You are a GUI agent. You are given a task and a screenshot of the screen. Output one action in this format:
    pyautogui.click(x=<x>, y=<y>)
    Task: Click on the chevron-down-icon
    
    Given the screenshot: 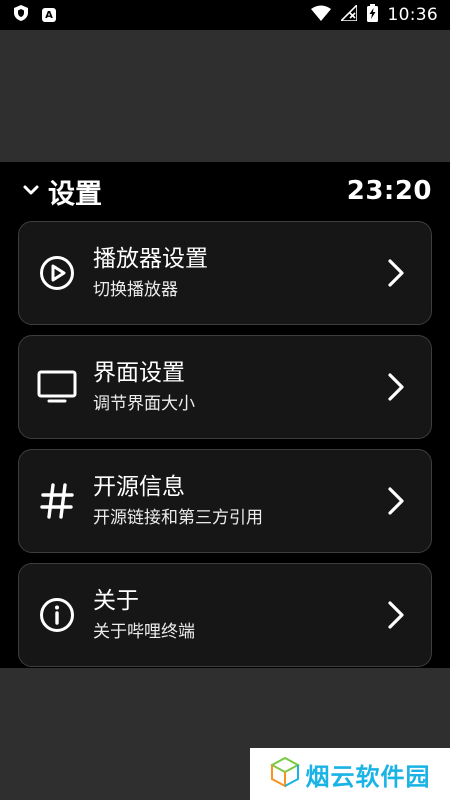 What is the action you would take?
    pyautogui.click(x=31, y=191)
    